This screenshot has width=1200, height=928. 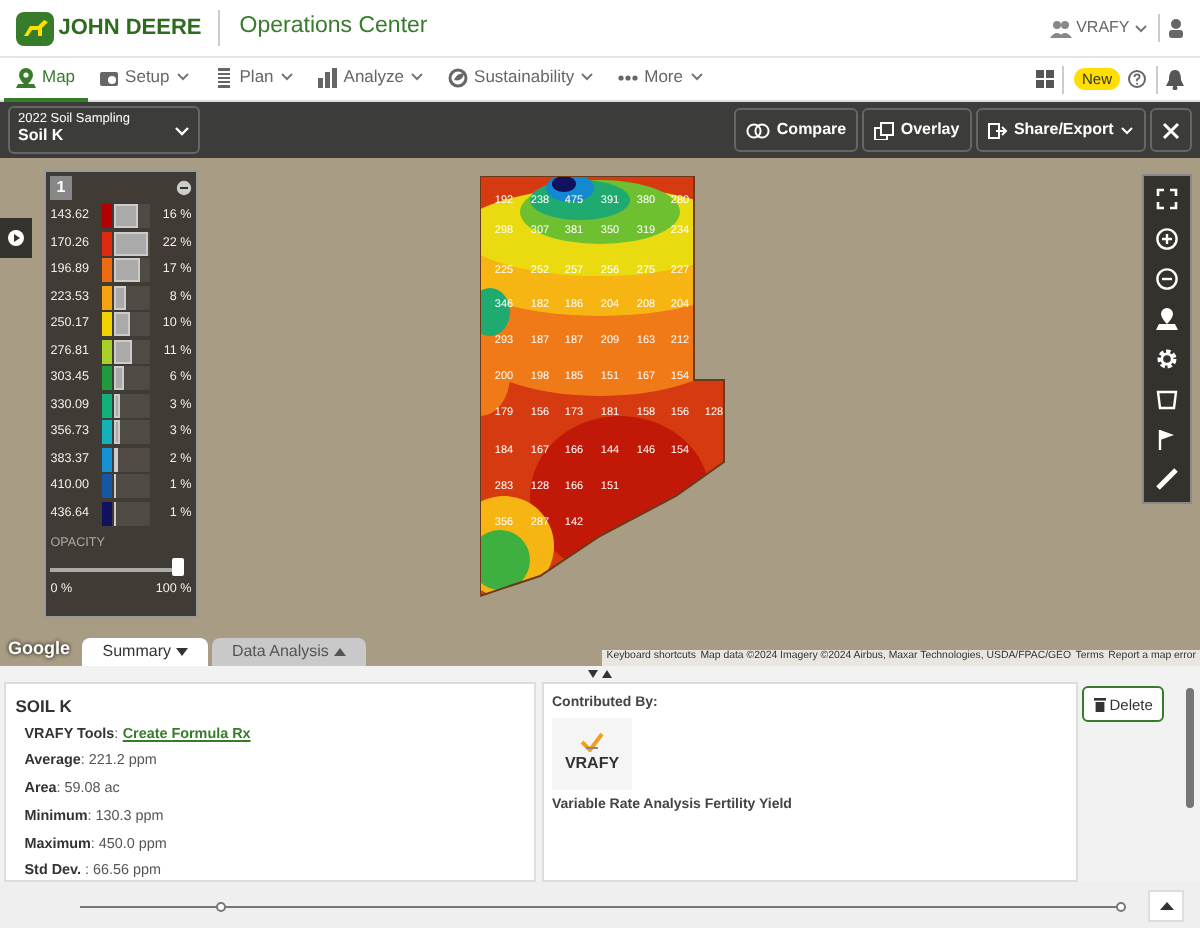 I want to click on app-title: Operations Center, so click(x=322, y=28).